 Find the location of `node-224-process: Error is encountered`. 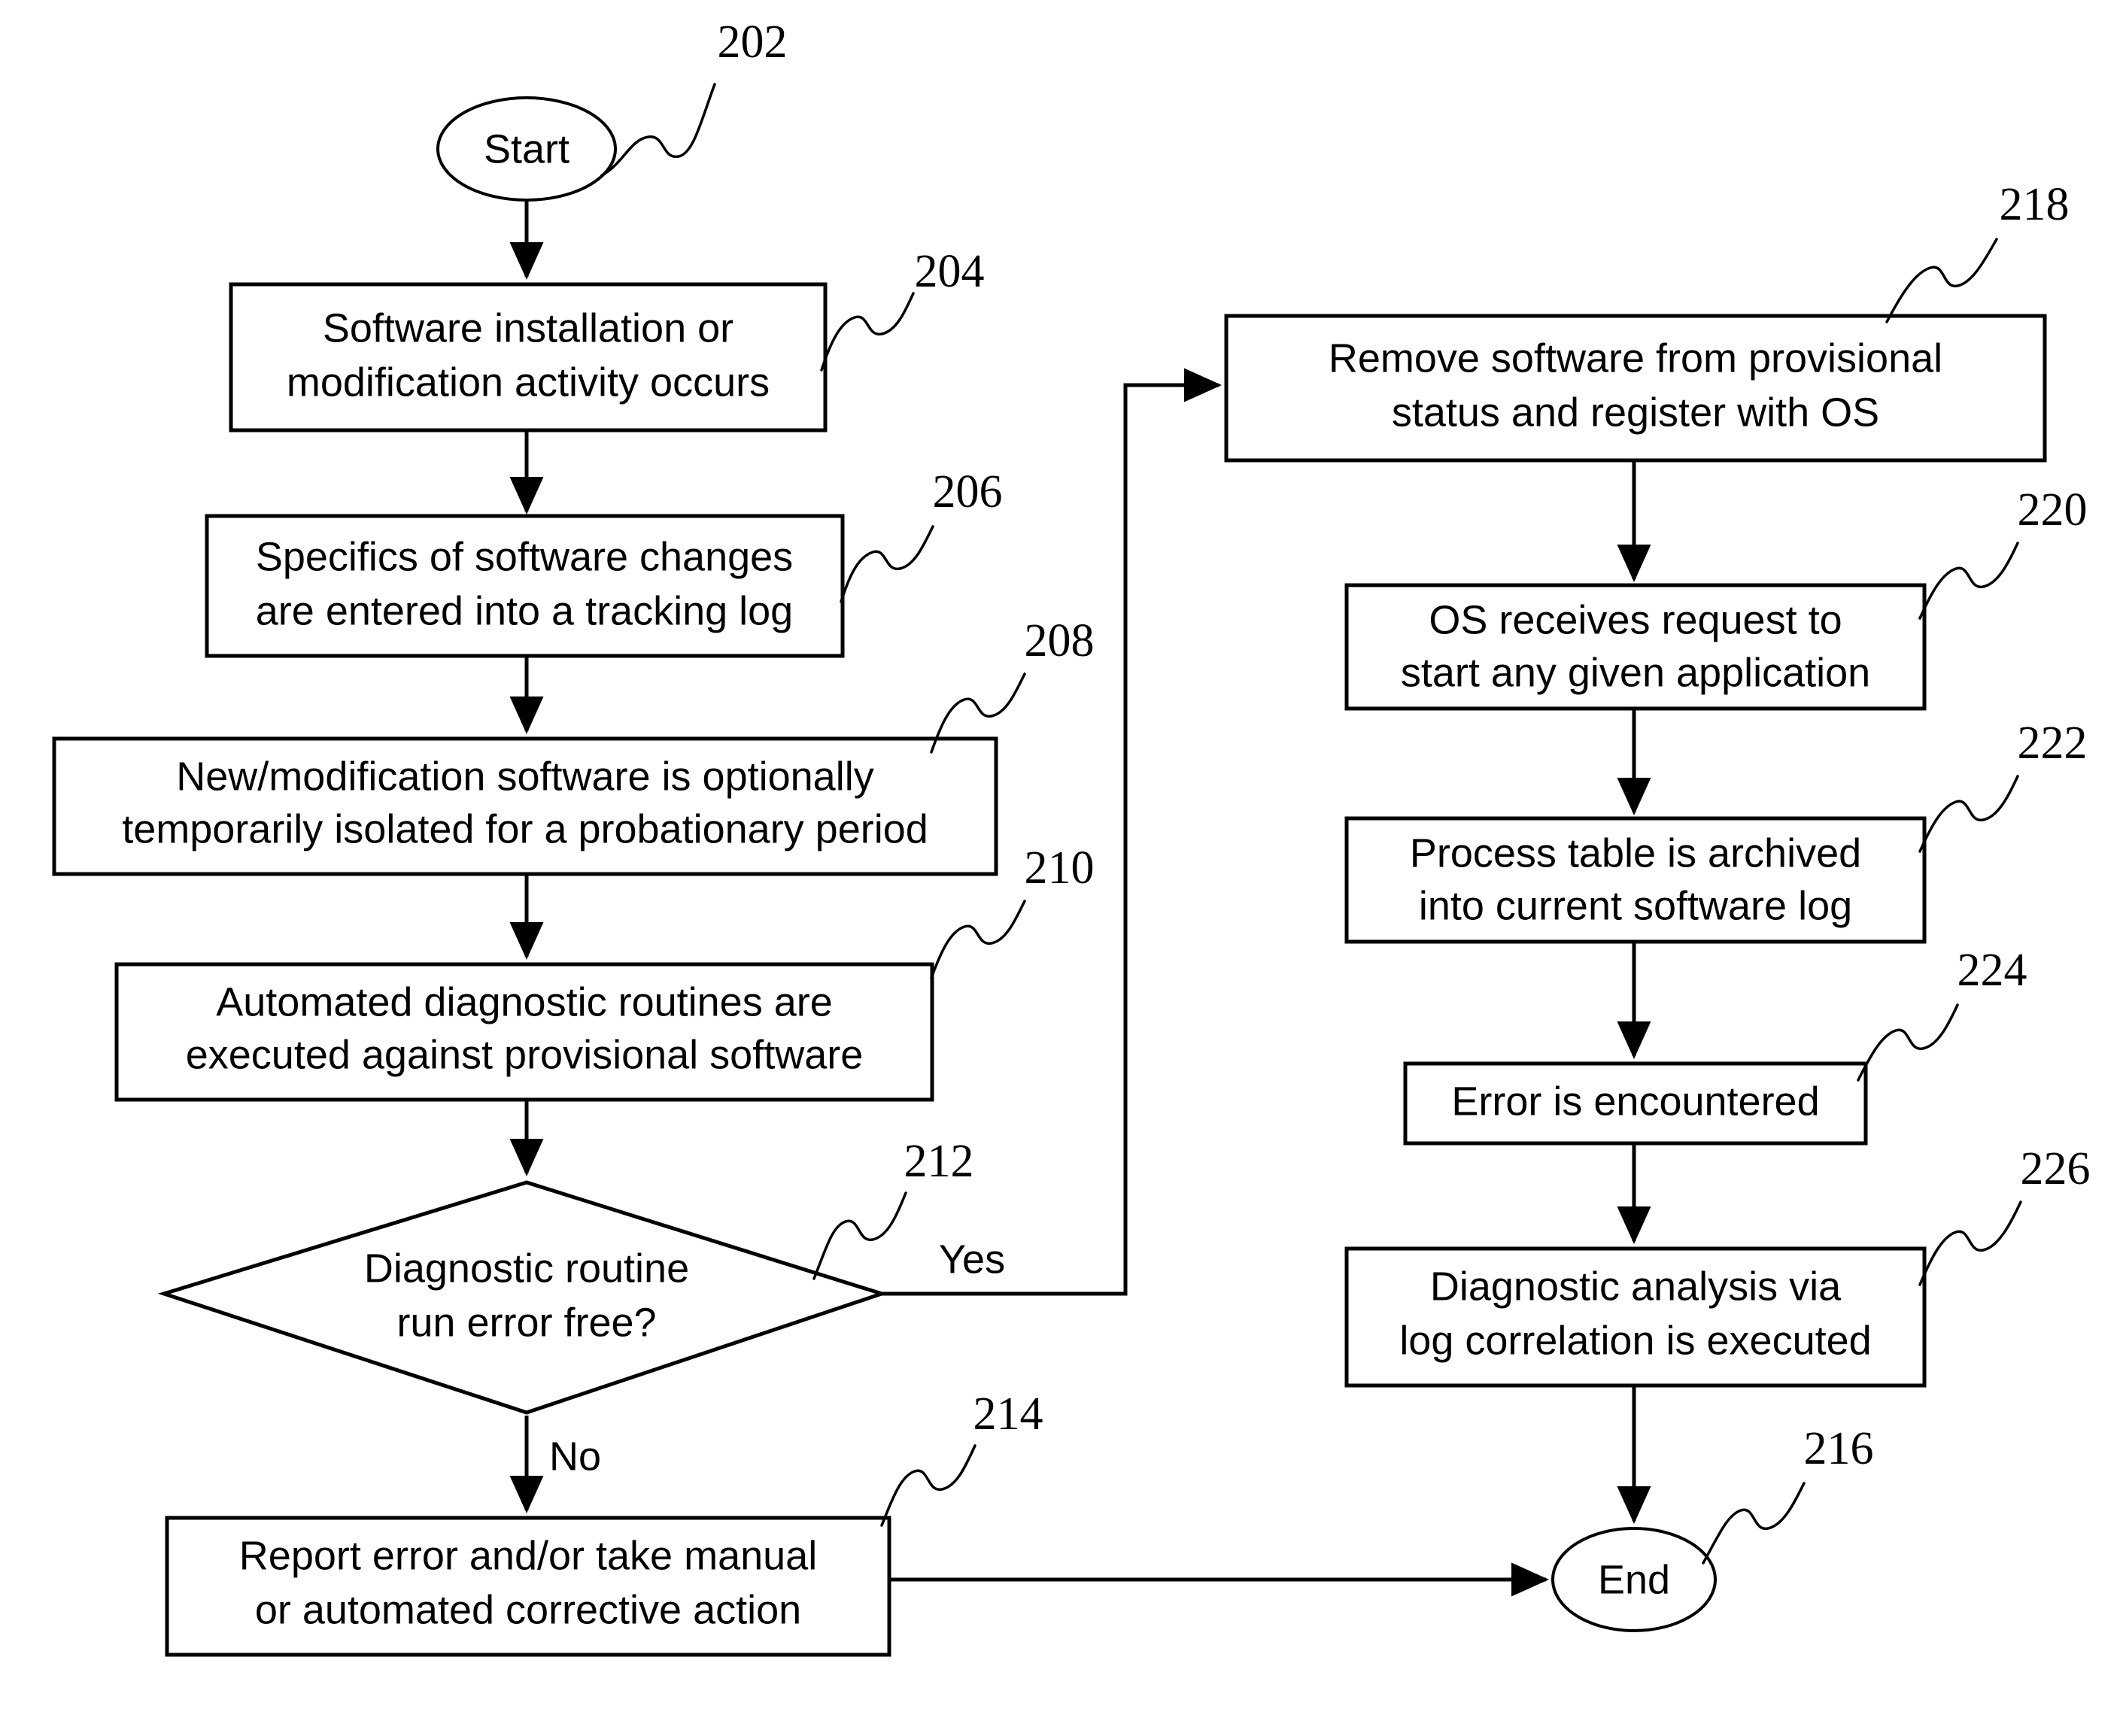

node-224-process: Error is encountered is located at coordinates (1636, 1103).